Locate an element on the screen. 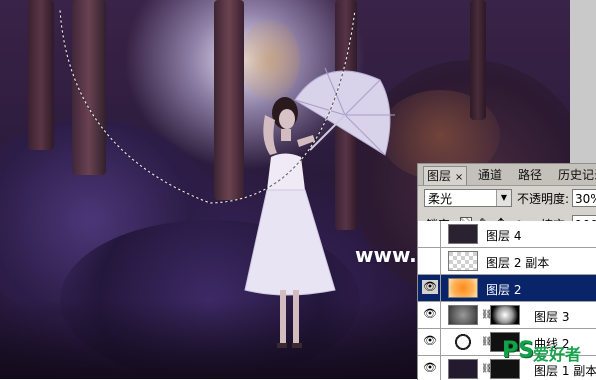  opacity-label: 不透明度: is located at coordinates (543, 199).